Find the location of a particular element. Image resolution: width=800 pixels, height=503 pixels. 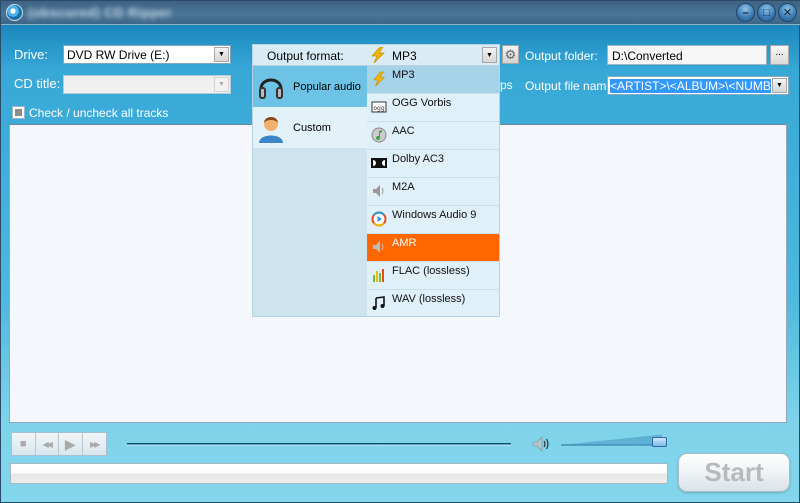

close-button: ✕ is located at coordinates (787, 12).